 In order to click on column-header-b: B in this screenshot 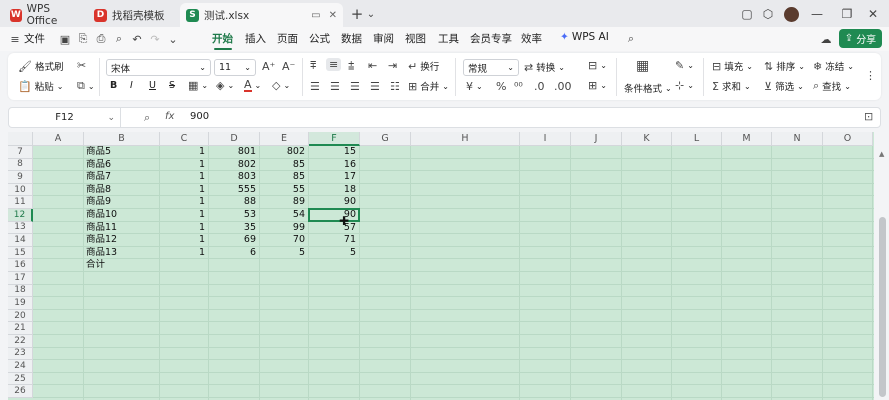, I will do `click(122, 139)`.